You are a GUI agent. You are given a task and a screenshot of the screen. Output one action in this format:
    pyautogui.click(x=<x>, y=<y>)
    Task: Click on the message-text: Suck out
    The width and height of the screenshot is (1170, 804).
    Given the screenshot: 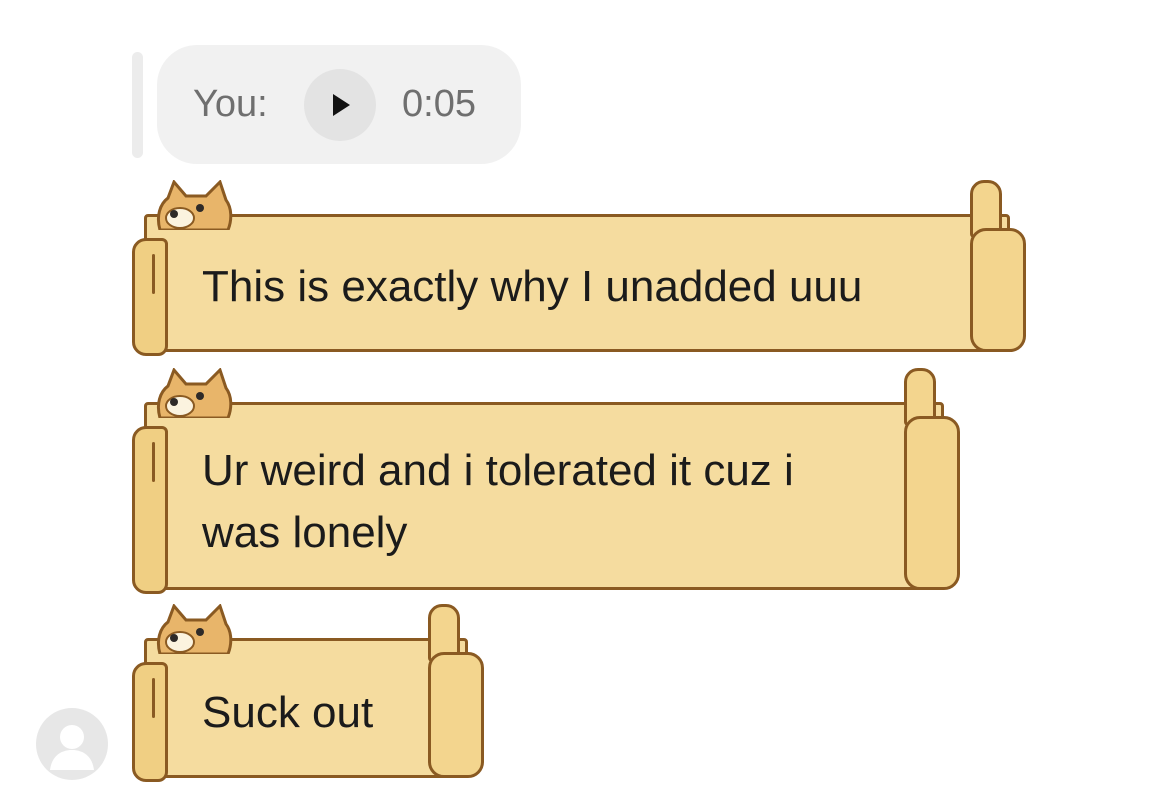 What is the action you would take?
    pyautogui.click(x=287, y=713)
    